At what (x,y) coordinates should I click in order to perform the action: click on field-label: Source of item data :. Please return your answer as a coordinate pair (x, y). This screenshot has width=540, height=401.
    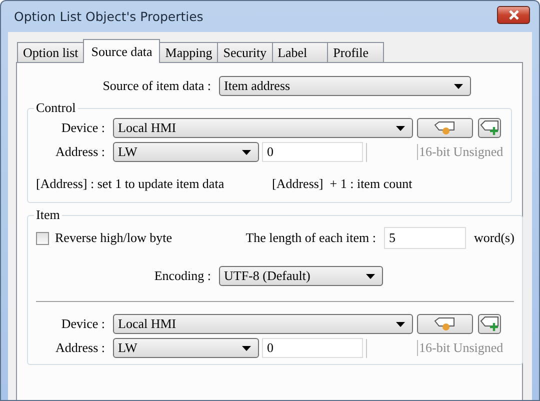
    Looking at the image, I should click on (156, 86).